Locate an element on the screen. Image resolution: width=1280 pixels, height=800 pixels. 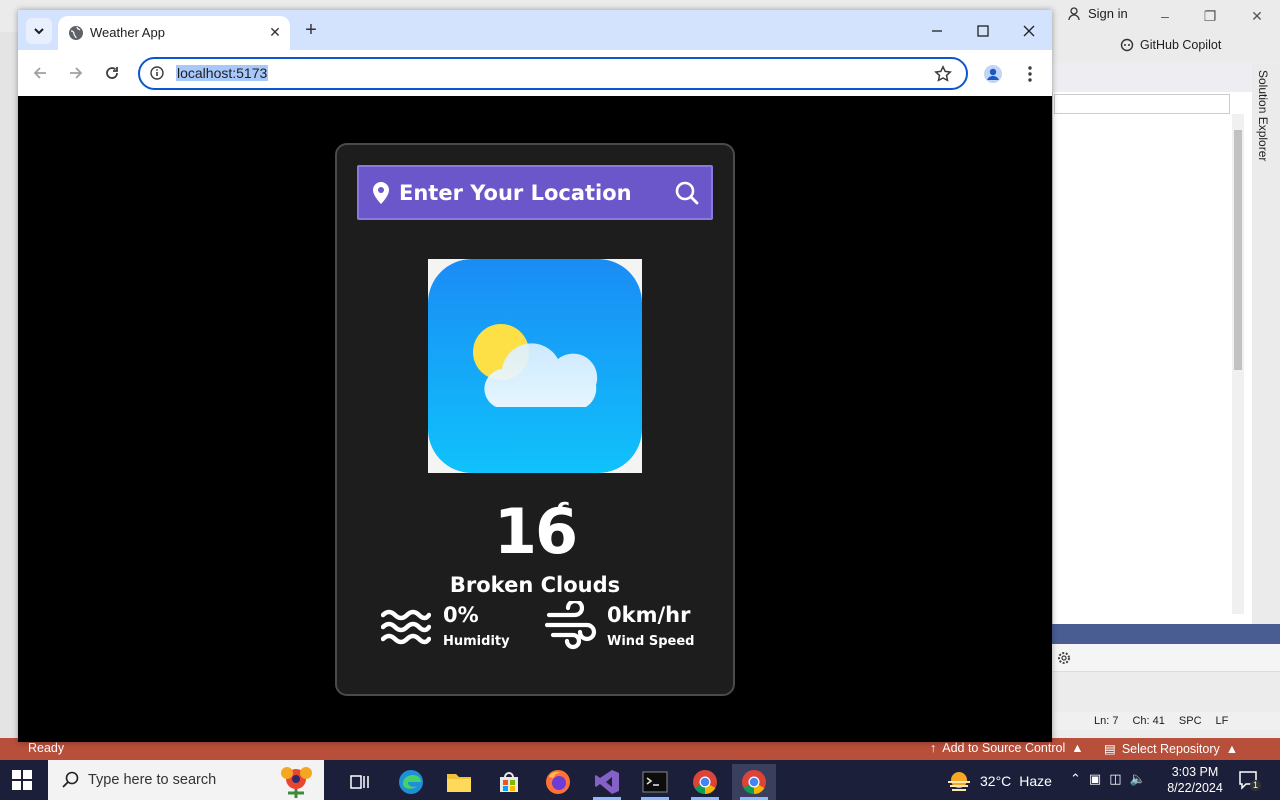
location-search-bar is located at coordinates (535, 192).